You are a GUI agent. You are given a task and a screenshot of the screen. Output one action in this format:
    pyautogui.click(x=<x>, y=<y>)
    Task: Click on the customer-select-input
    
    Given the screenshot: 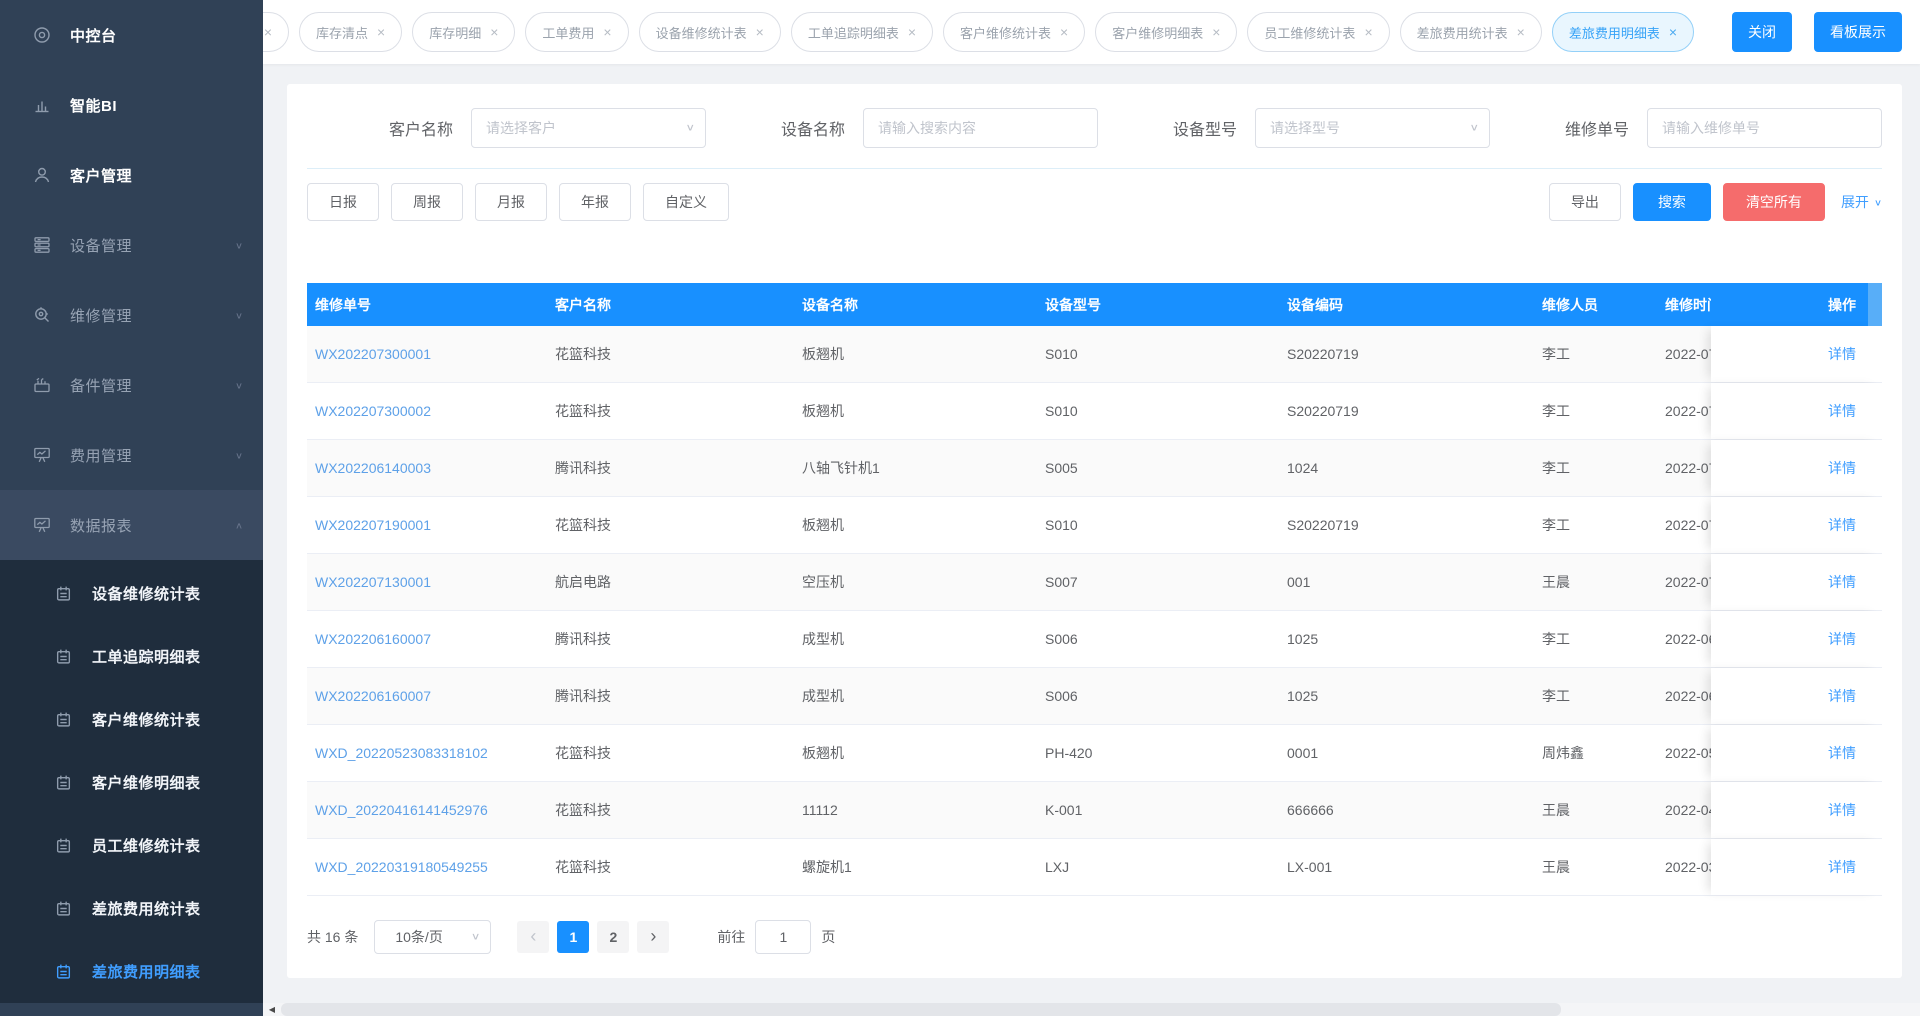 What is the action you would take?
    pyautogui.click(x=588, y=128)
    